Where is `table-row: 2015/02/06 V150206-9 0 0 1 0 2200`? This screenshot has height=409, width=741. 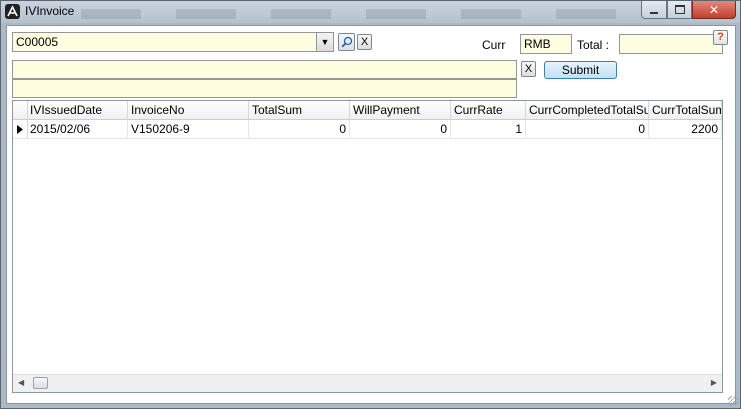
table-row: 2015/02/06 V150206-9 0 0 1 0 2200 is located at coordinates (367, 129).